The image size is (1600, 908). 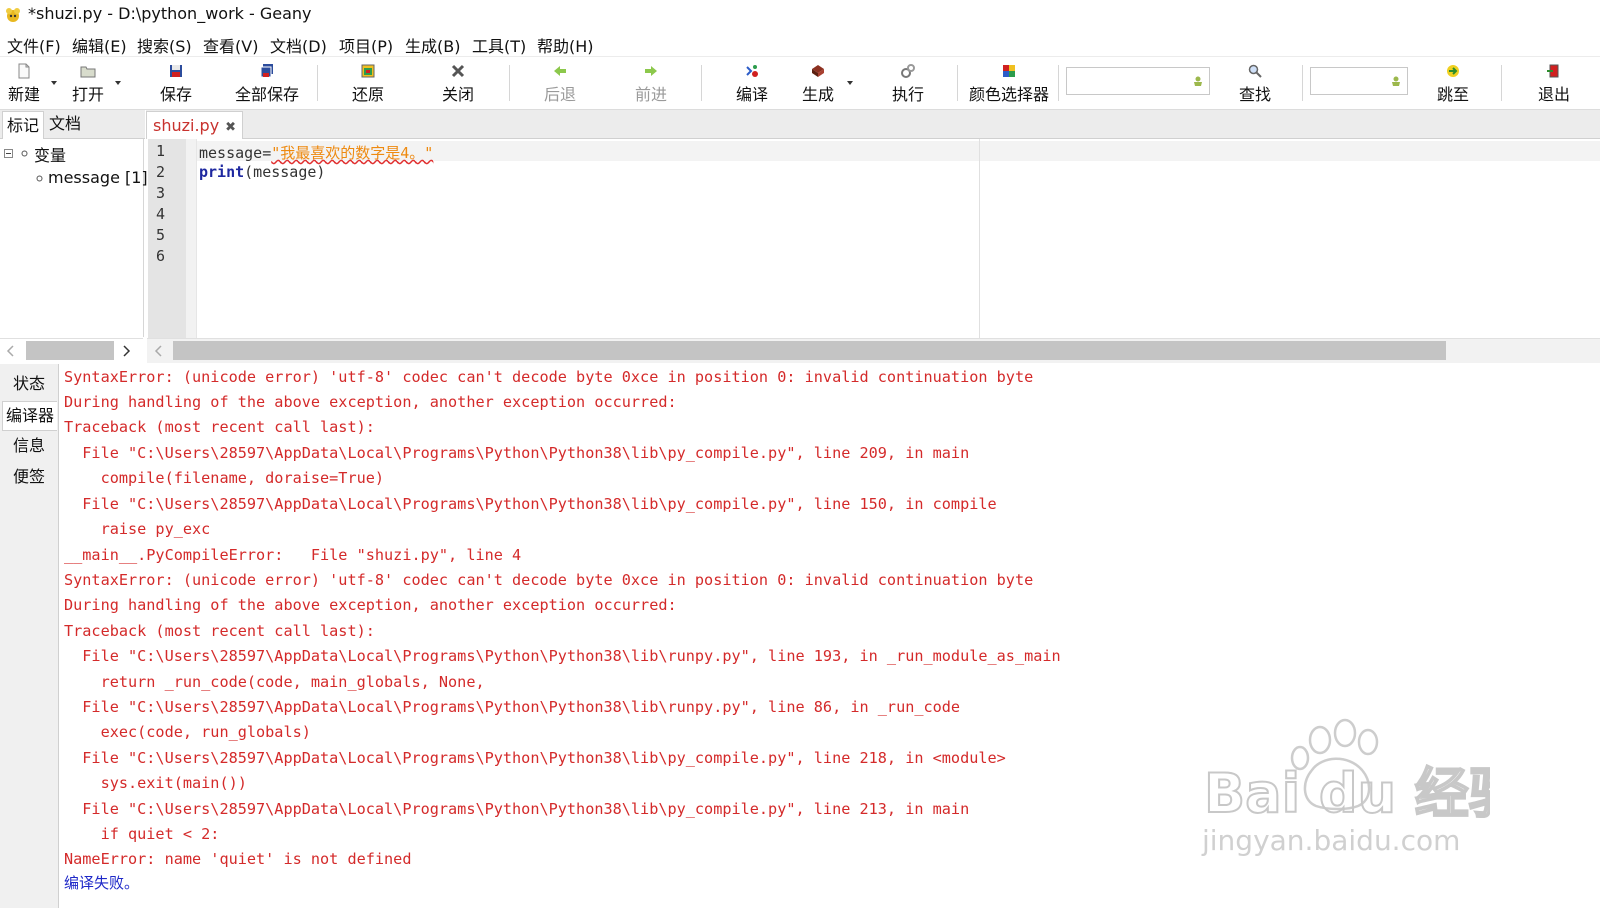 I want to click on variable-icon, so click(x=39, y=178).